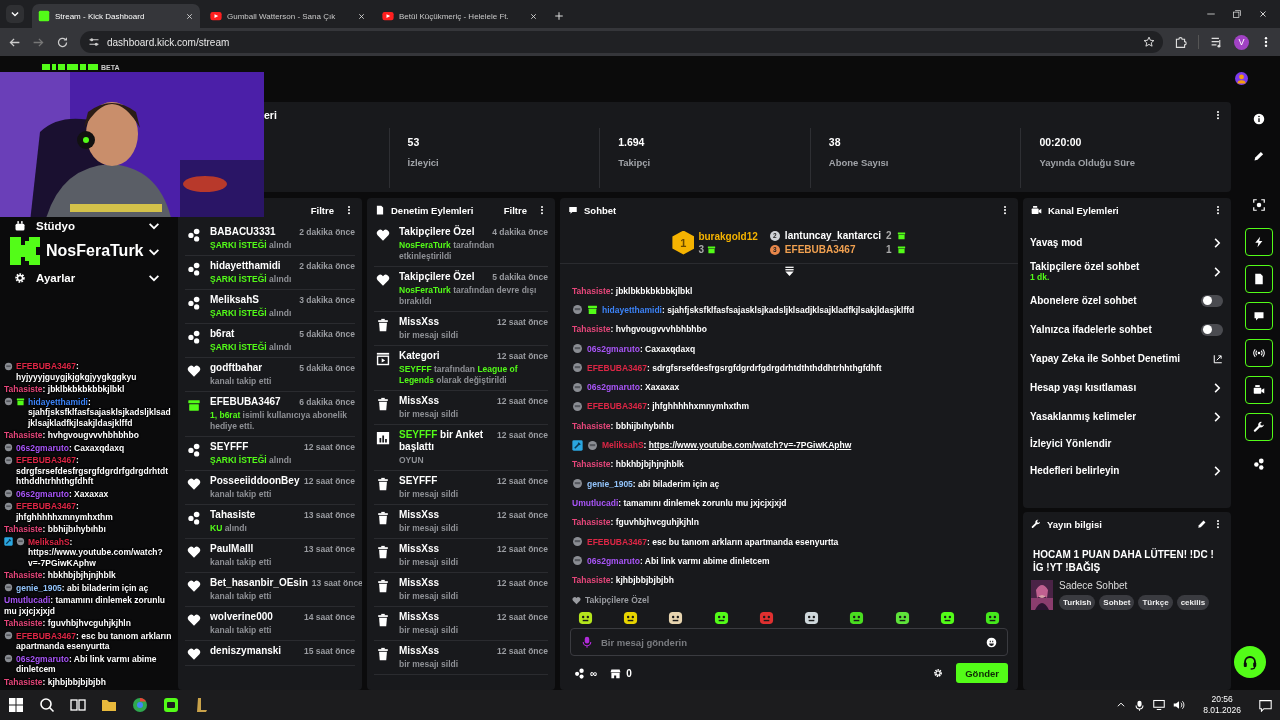 The image size is (1280, 720). Describe the element at coordinates (1222, 710) in the screenshot. I see `clock-date: 8.01.2026` at that location.